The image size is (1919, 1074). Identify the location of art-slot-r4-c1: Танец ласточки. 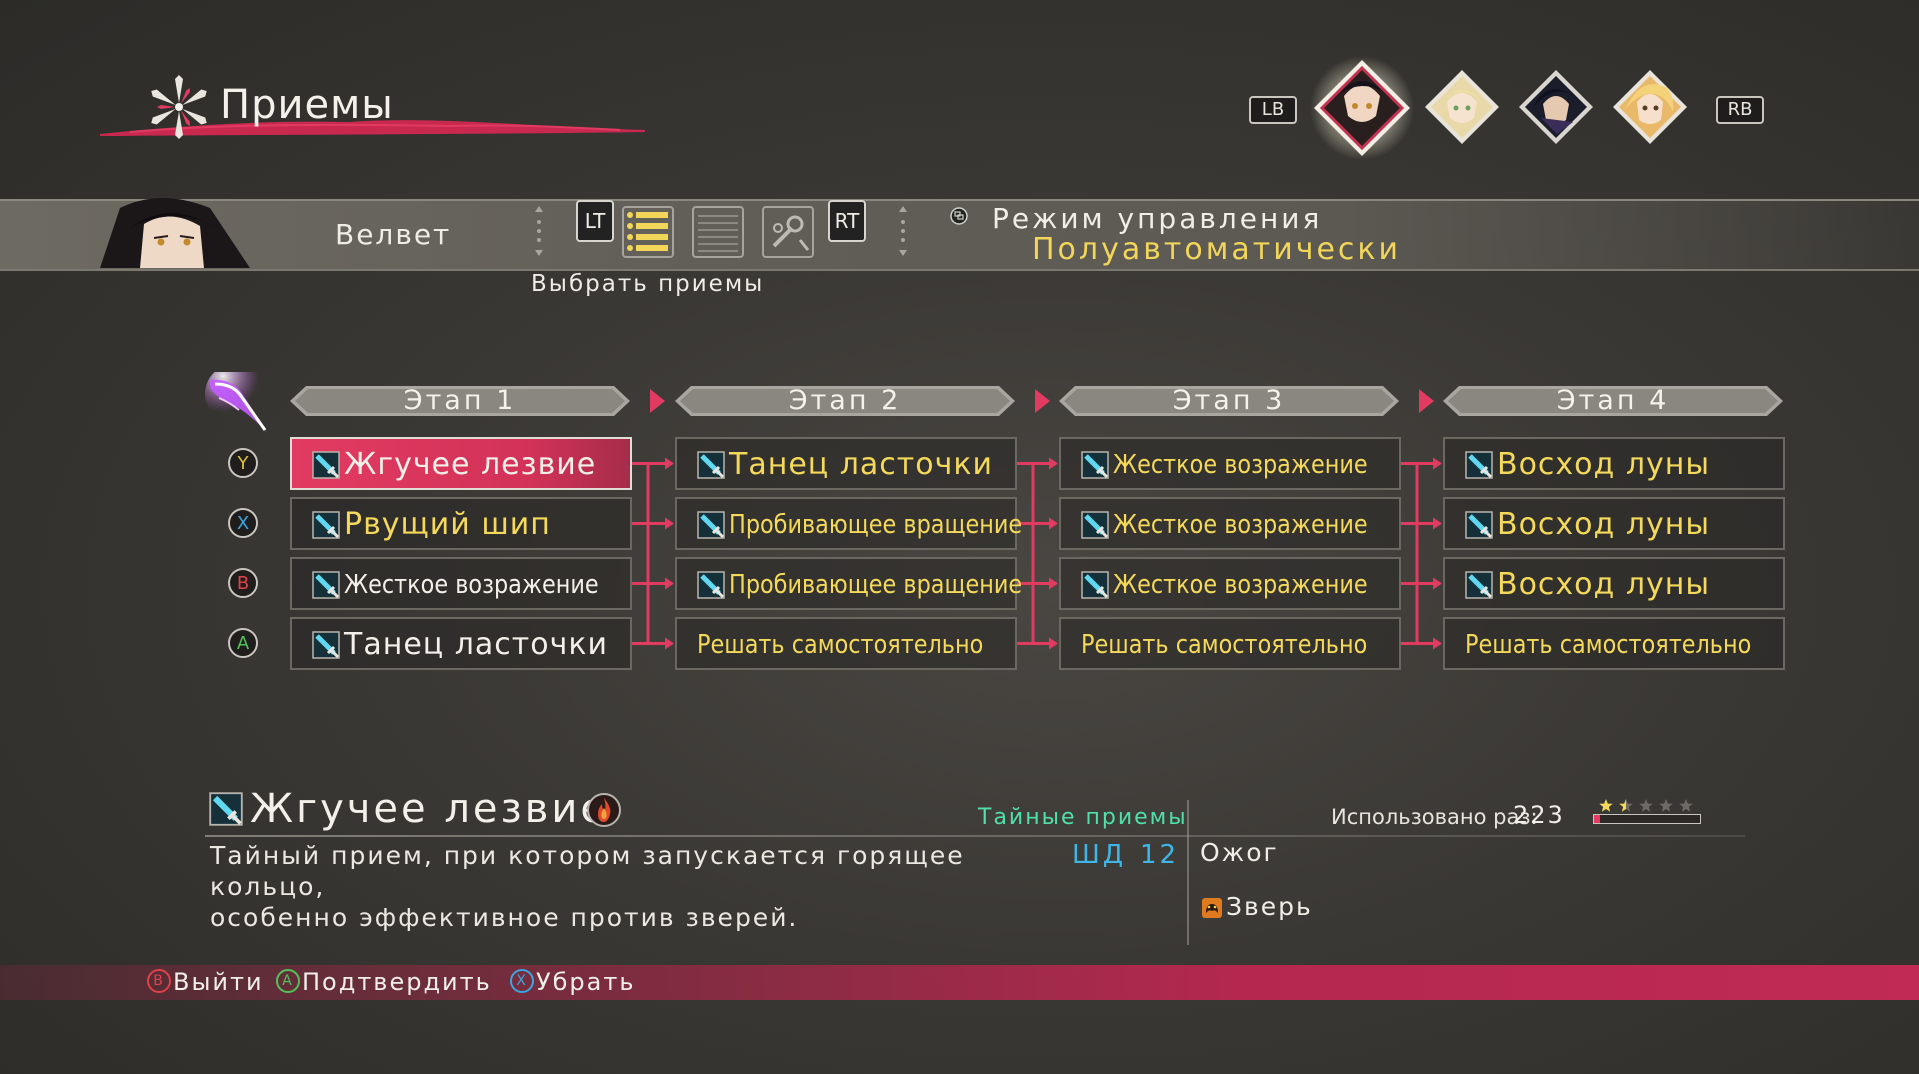
(461, 643).